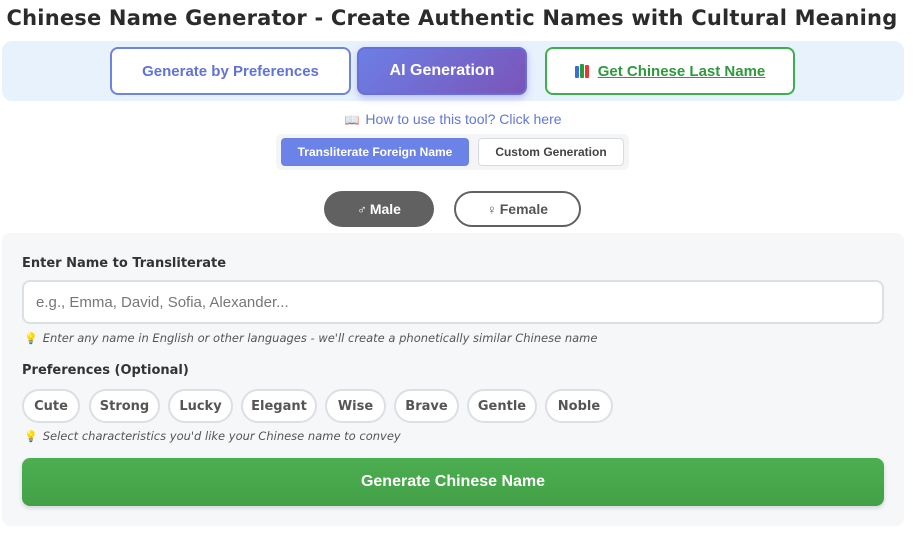  What do you see at coordinates (426, 406) in the screenshot?
I see `chip-brave: Brave` at bounding box center [426, 406].